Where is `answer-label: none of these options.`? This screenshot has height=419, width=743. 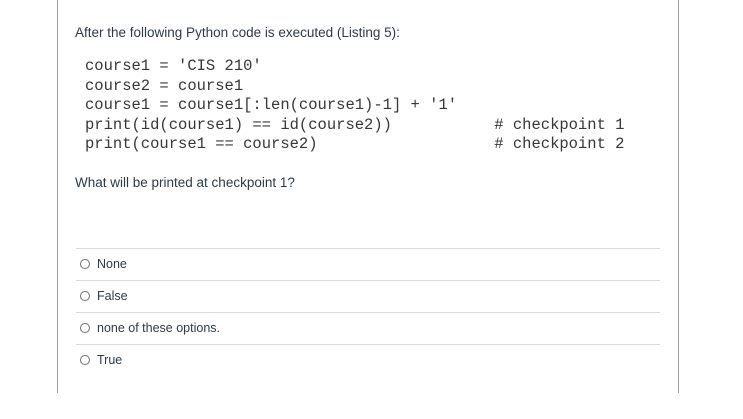 answer-label: none of these options. is located at coordinates (159, 327).